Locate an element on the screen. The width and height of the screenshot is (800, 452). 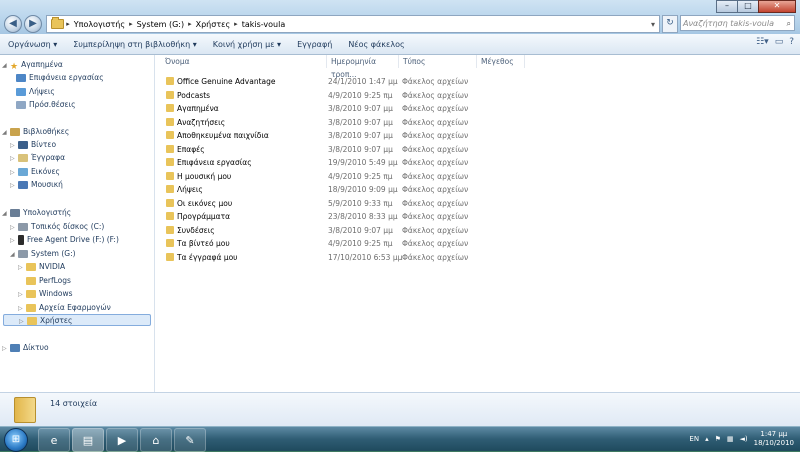
nav-desktop: Επιφάνεια εργασίας is located at coordinates (60, 78).